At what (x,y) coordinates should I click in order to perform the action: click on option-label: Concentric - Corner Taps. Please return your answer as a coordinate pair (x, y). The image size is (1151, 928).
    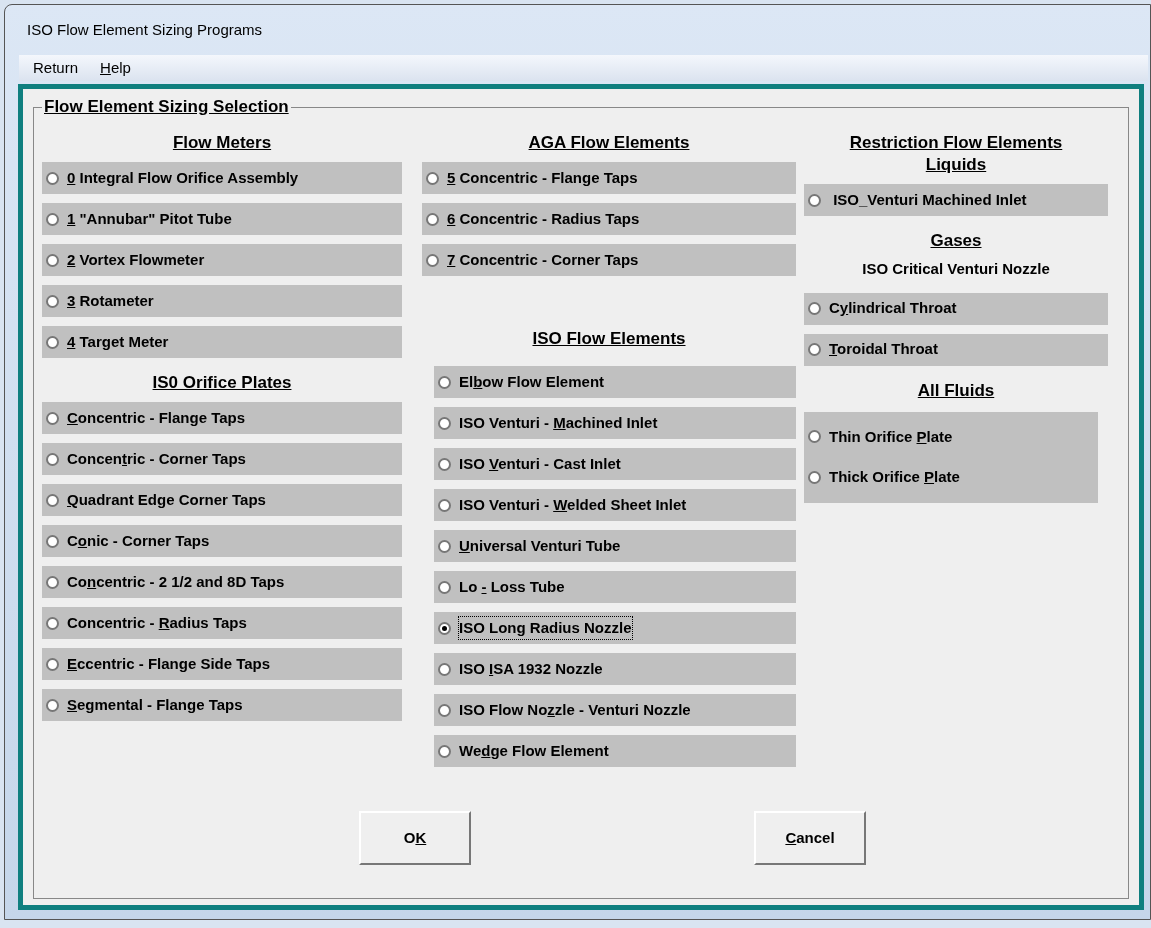
    Looking at the image, I should click on (156, 458).